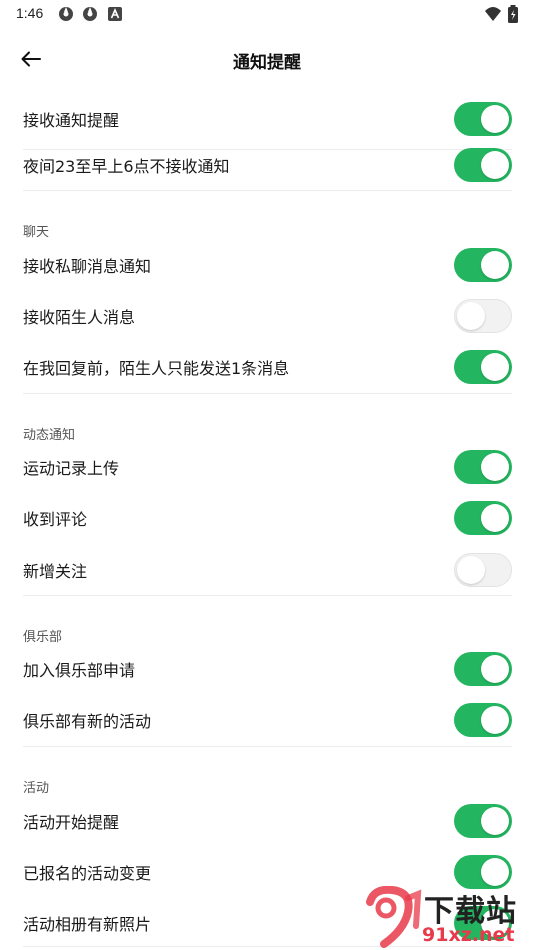 The width and height of the screenshot is (534, 950). I want to click on setting-row-comments: 收到评论, so click(267, 518).